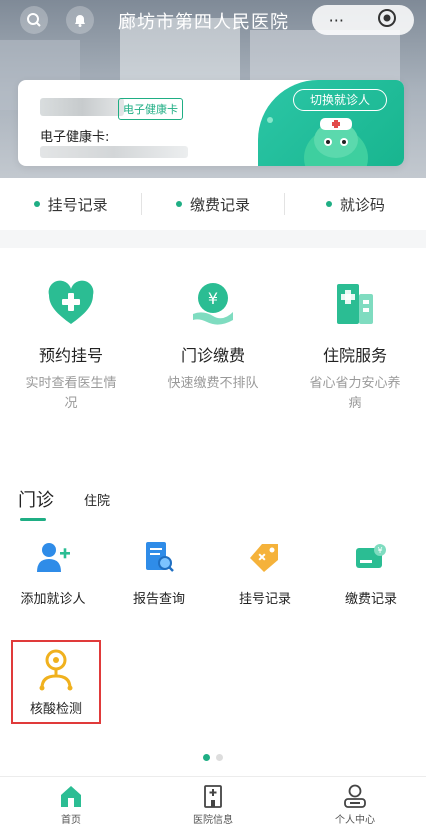 This screenshot has height=829, width=426. I want to click on service-payment: ¥ 门诊缴费 快速缴费不排队, so click(213, 353).